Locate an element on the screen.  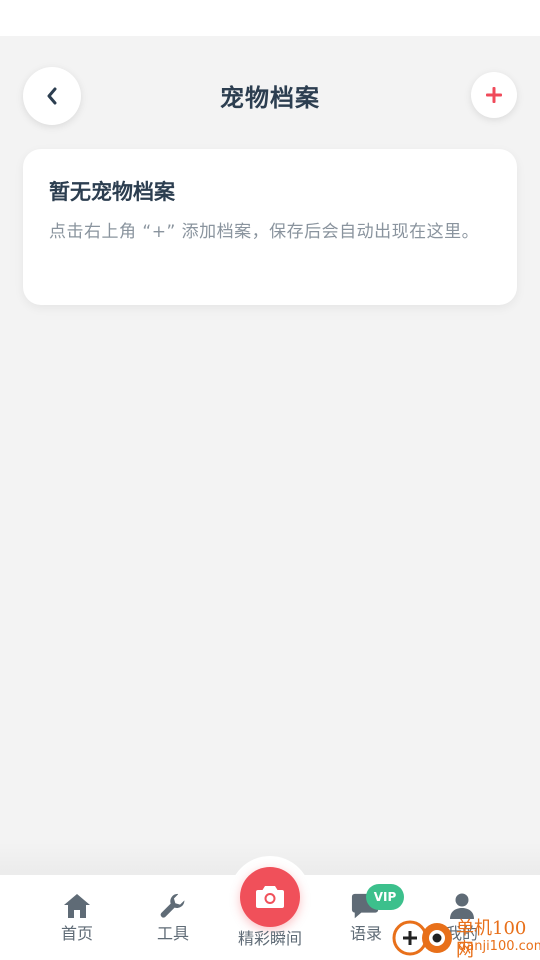
home-icon is located at coordinates (77, 906).